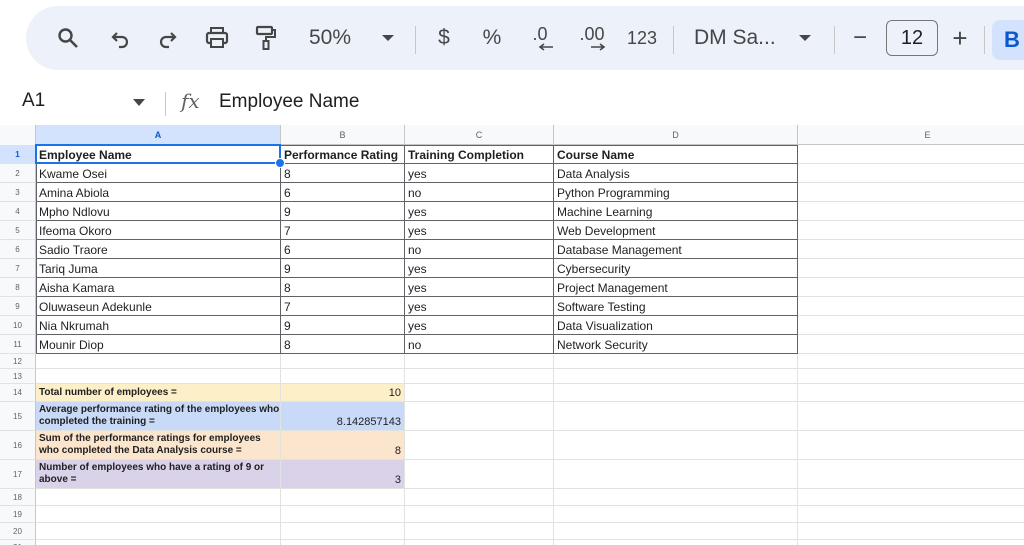  Describe the element at coordinates (444, 38) in the screenshot. I see `currency-format-button: $` at that location.